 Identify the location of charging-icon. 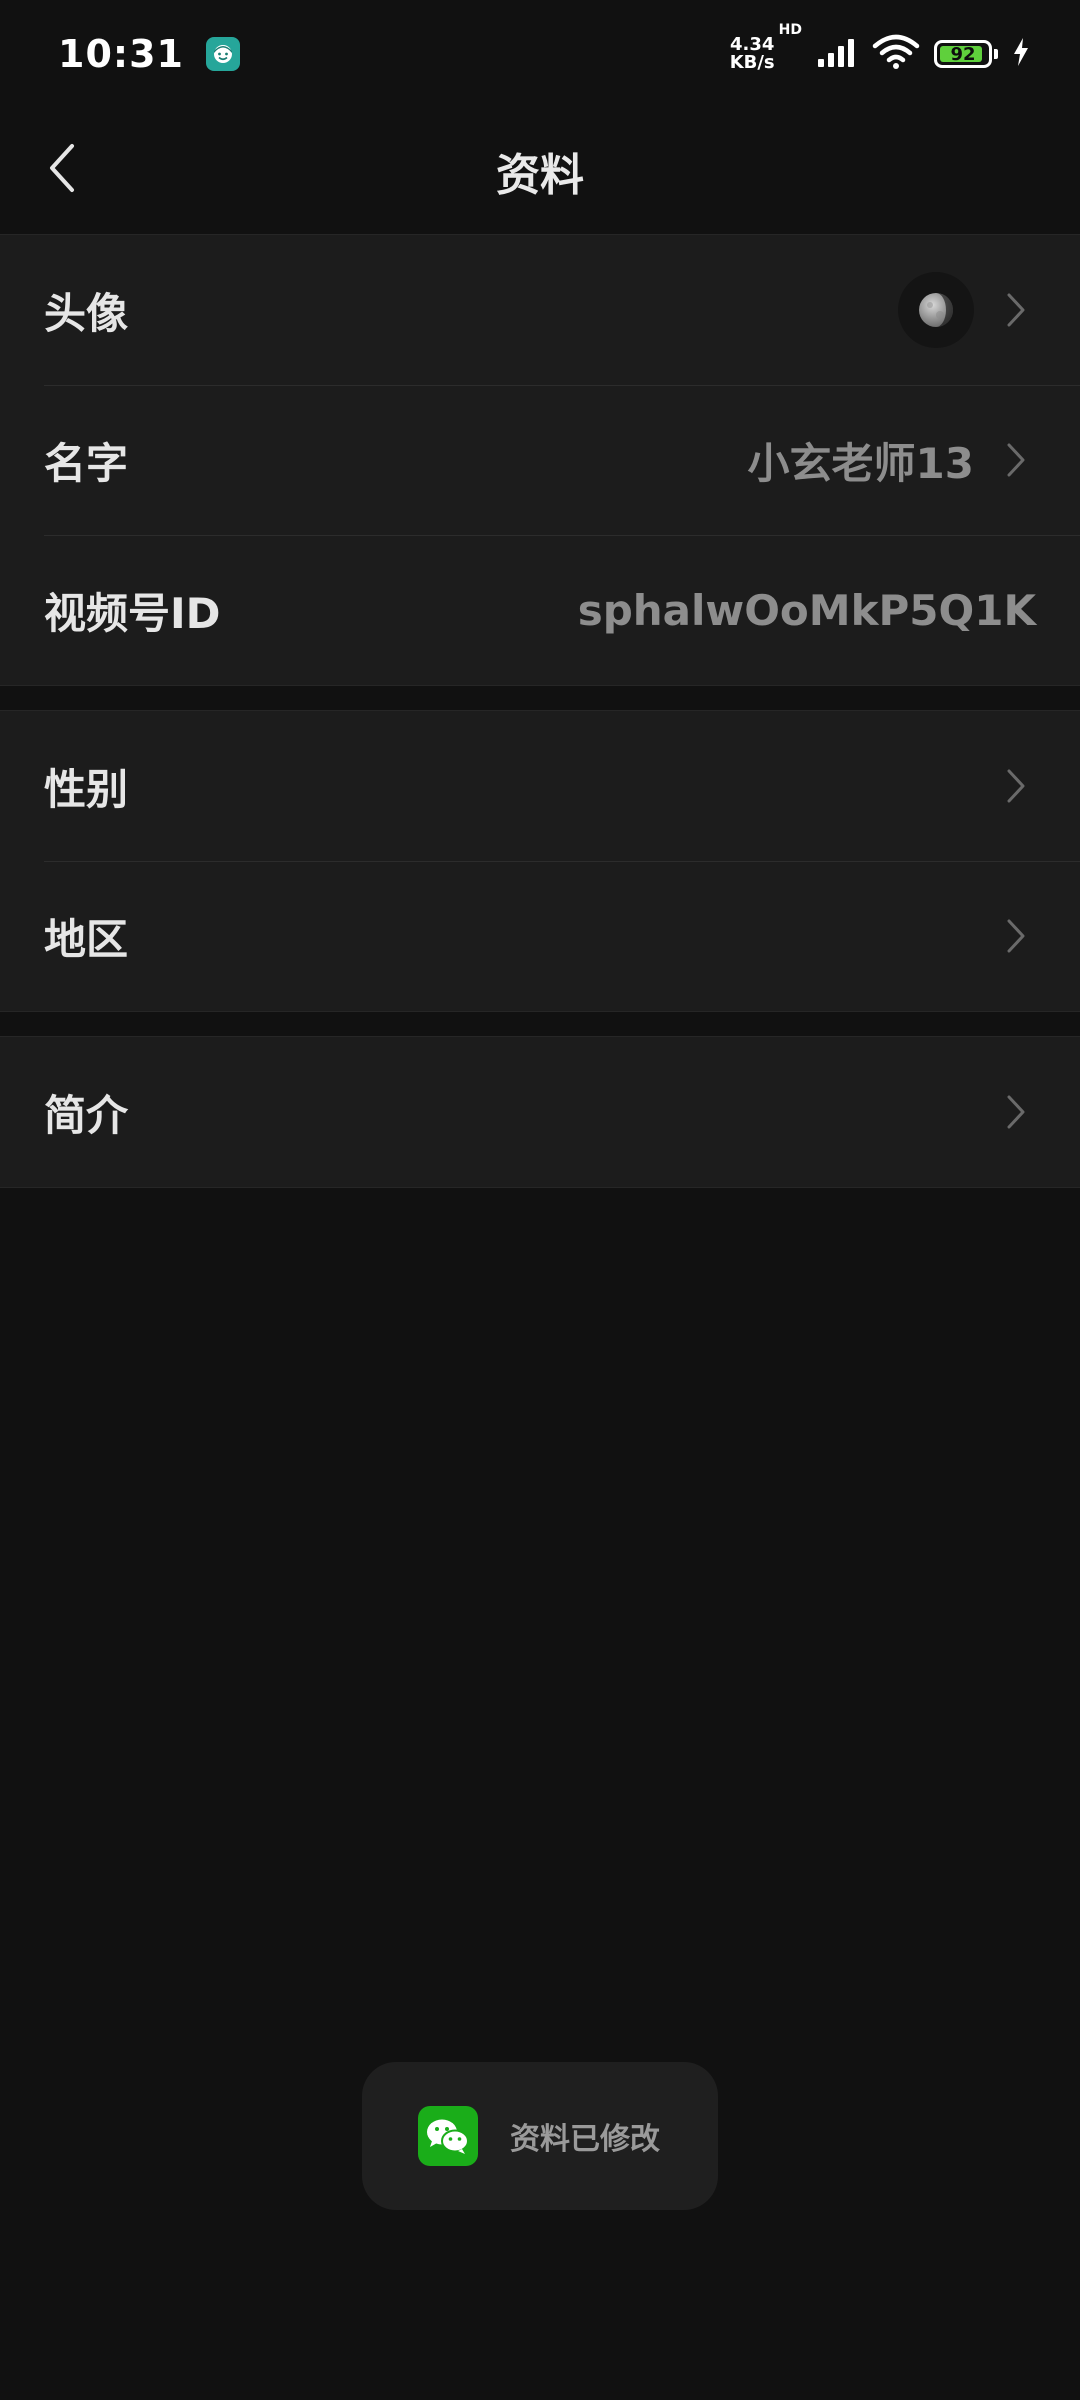
(1021, 54).